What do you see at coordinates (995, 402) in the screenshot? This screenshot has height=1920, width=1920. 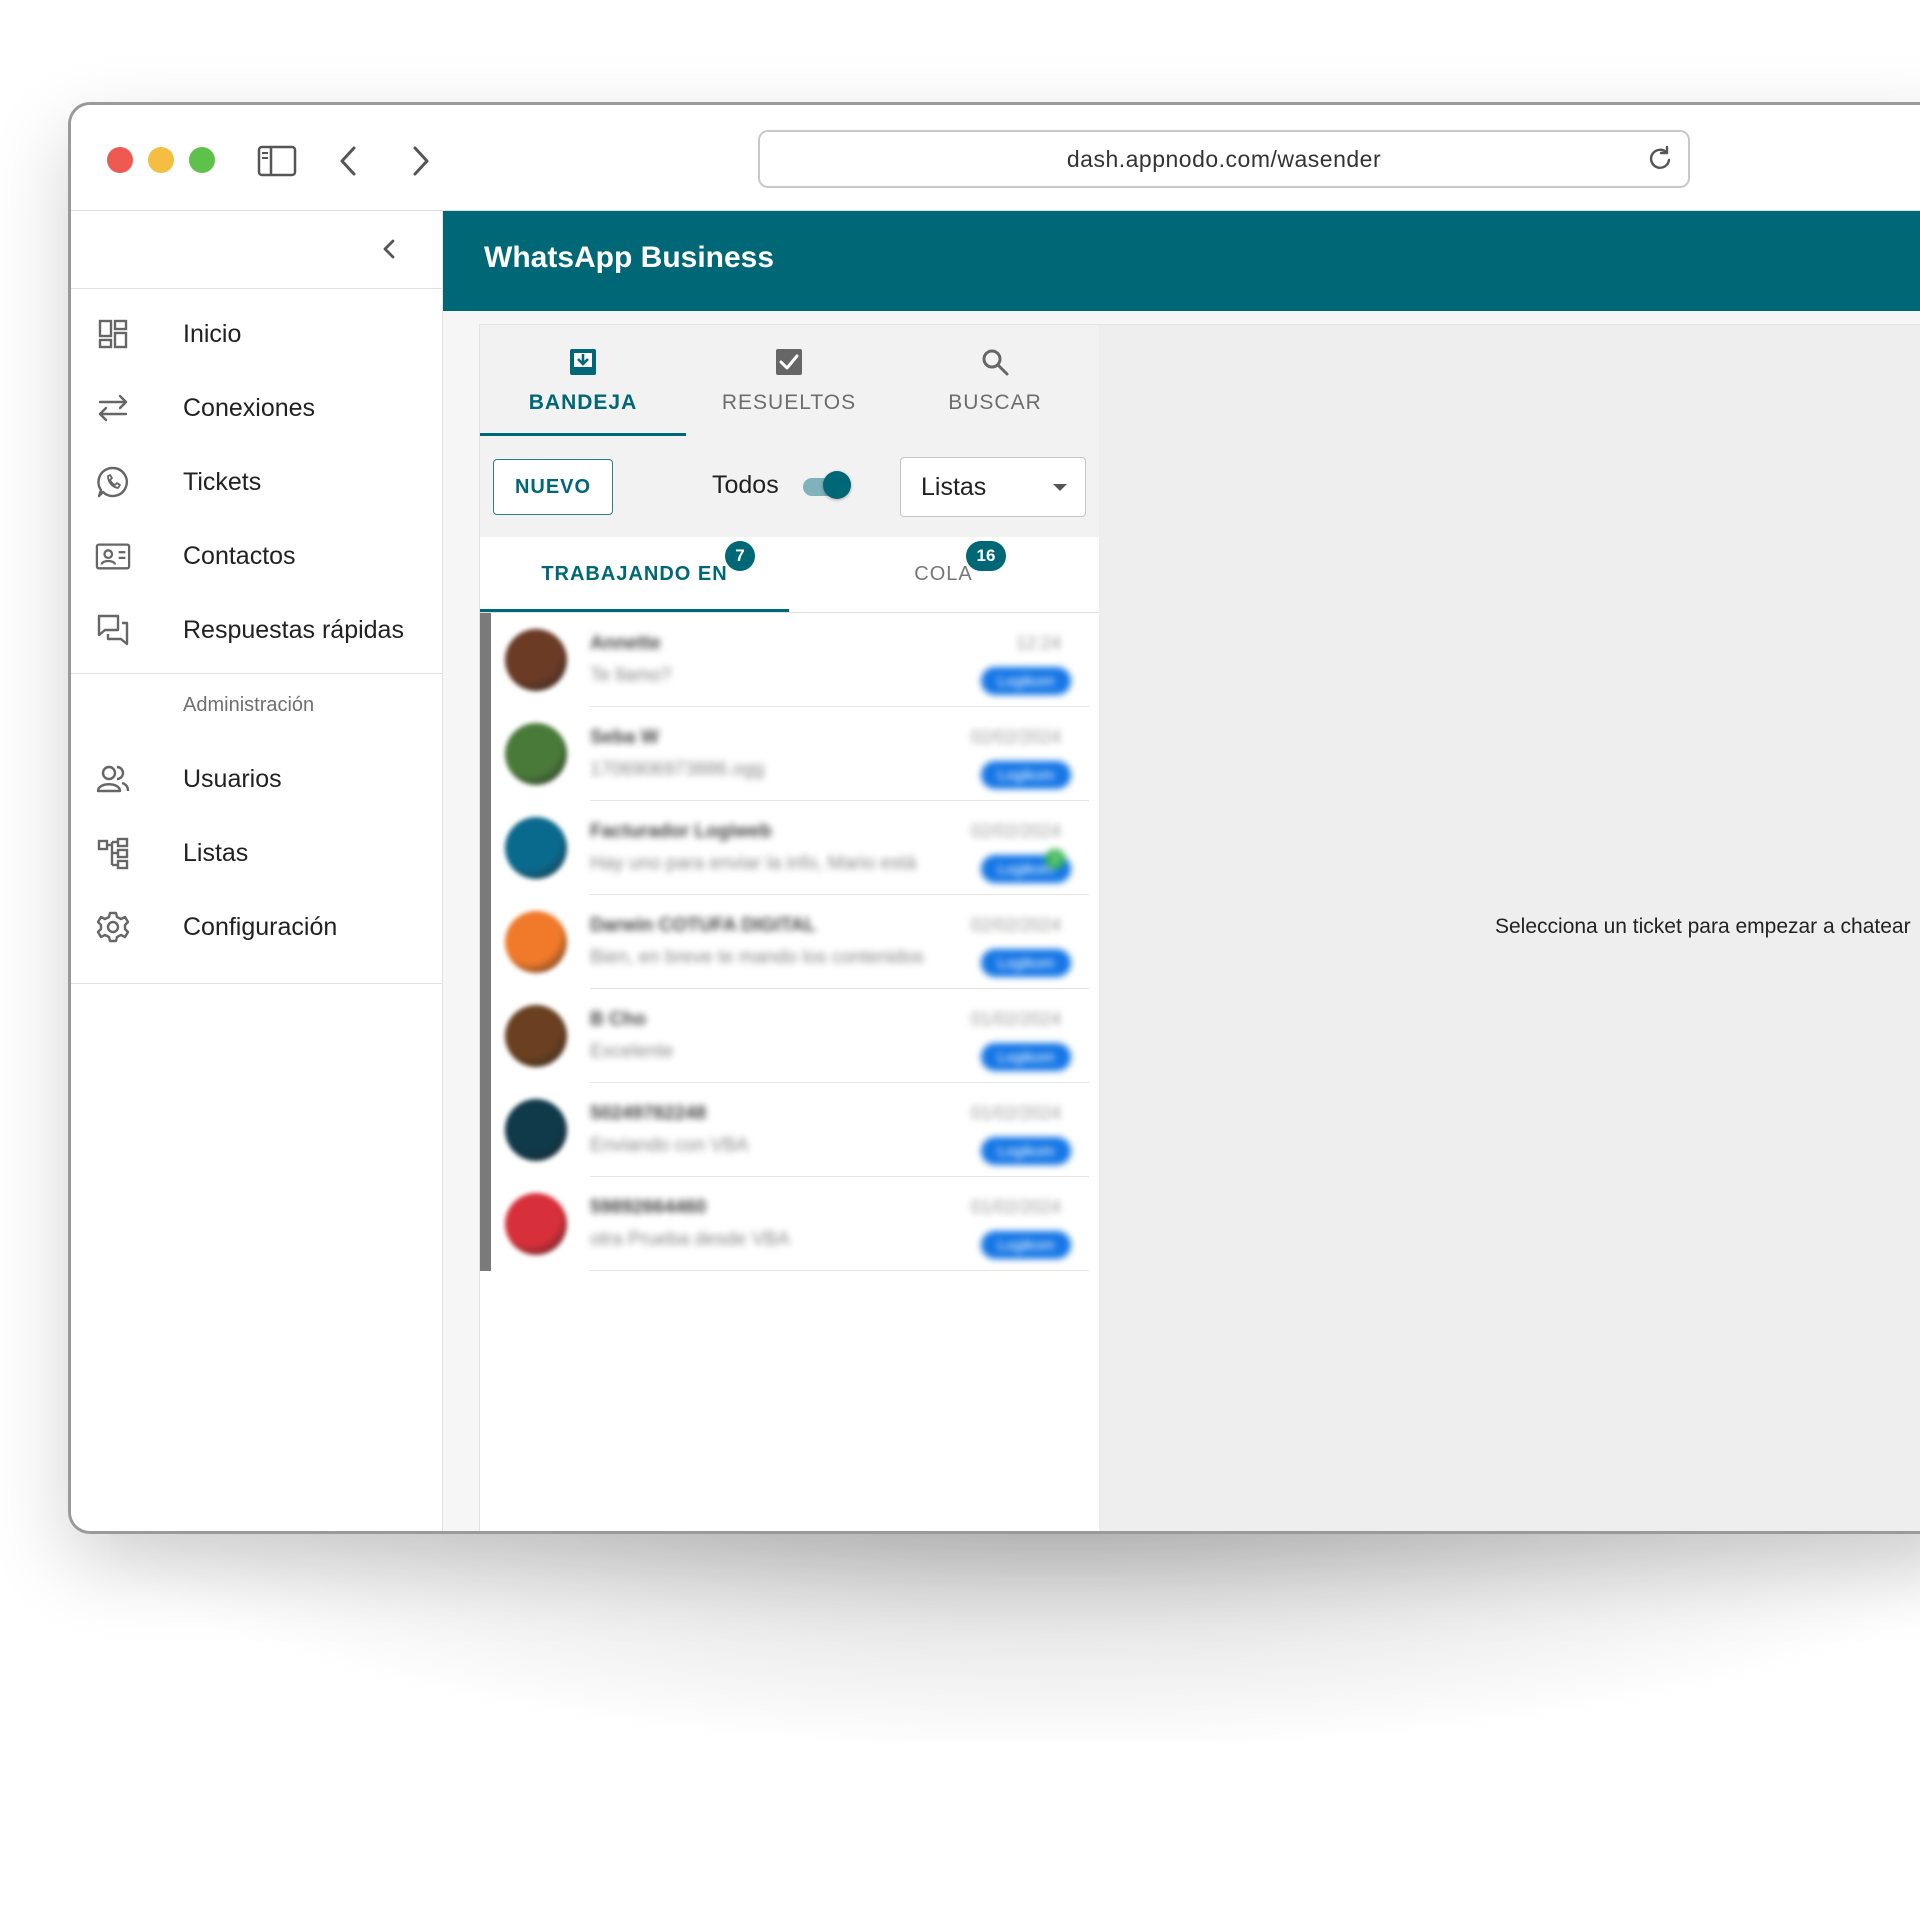 I see `tab-label: BUSCAR` at bounding box center [995, 402].